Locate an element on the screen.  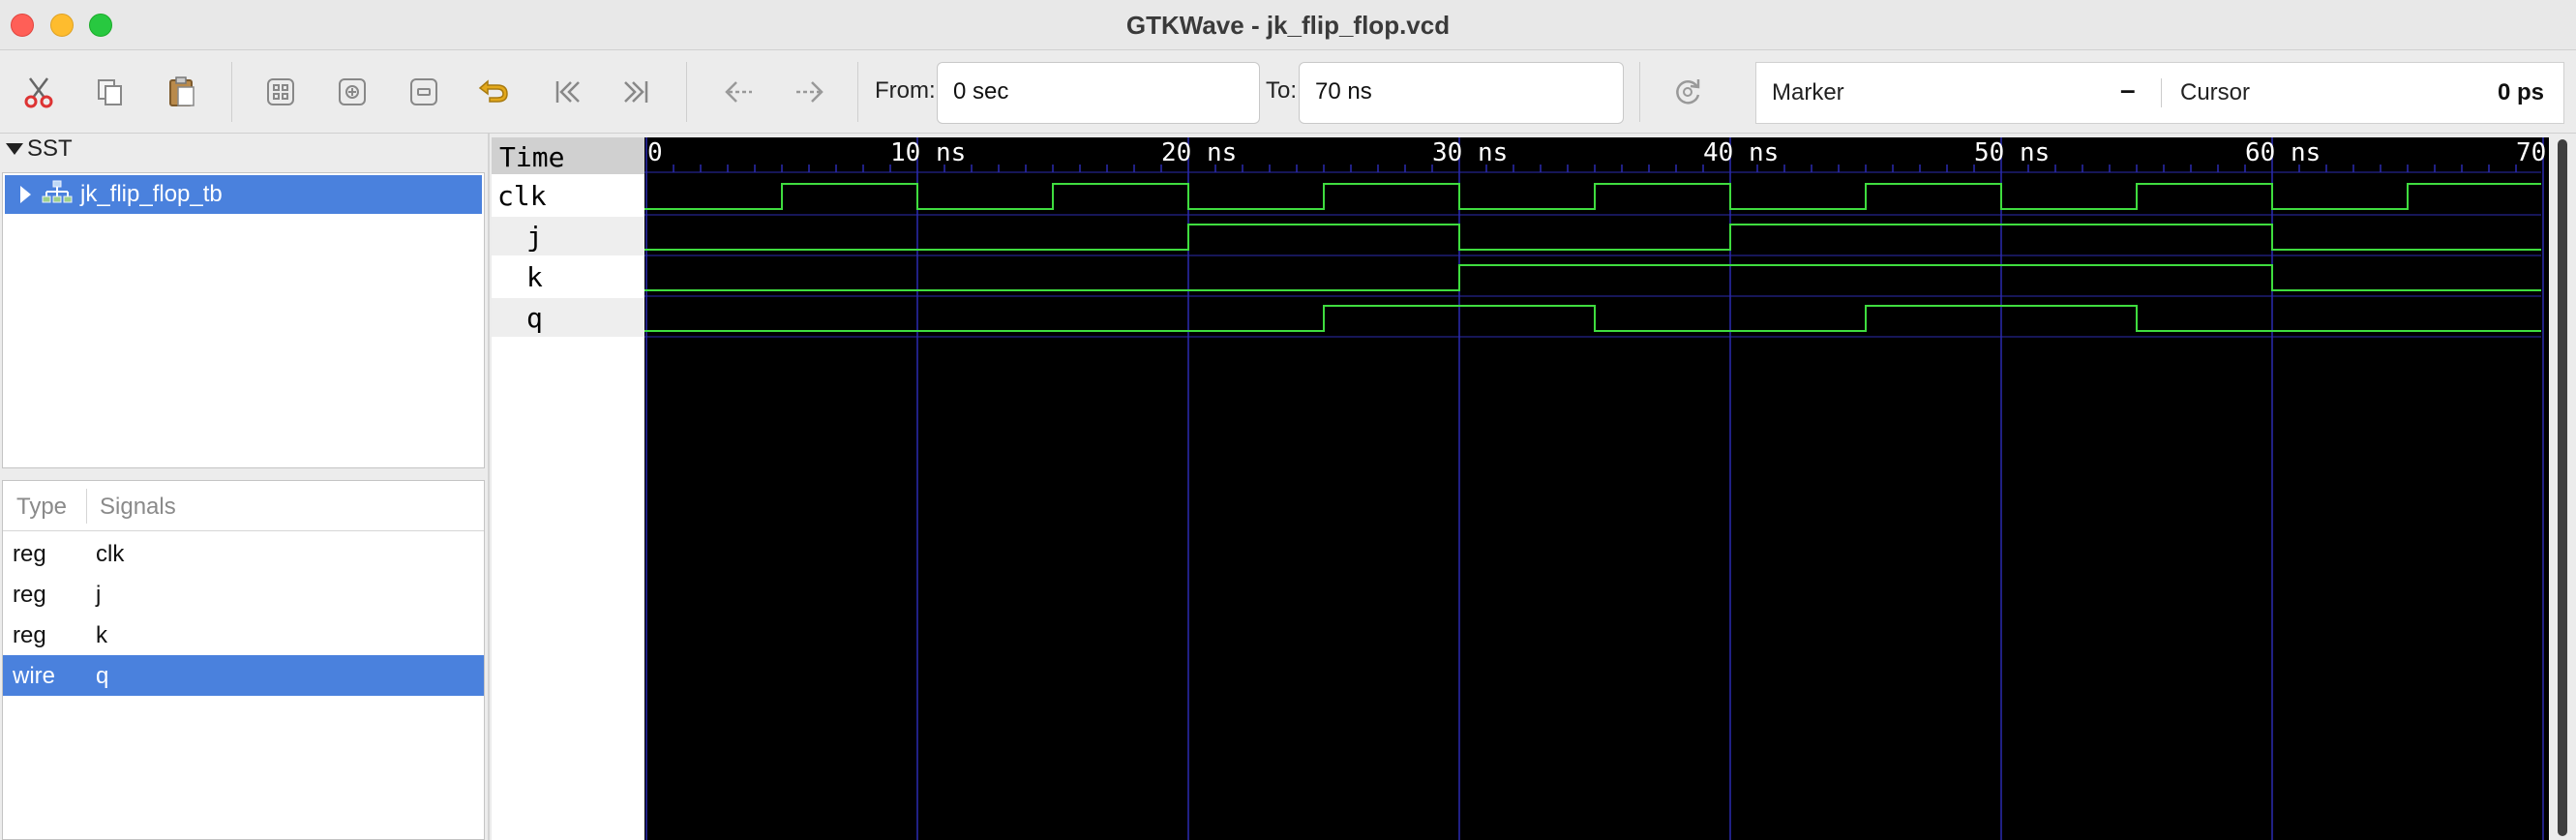
cut-icon is located at coordinates (38, 92).